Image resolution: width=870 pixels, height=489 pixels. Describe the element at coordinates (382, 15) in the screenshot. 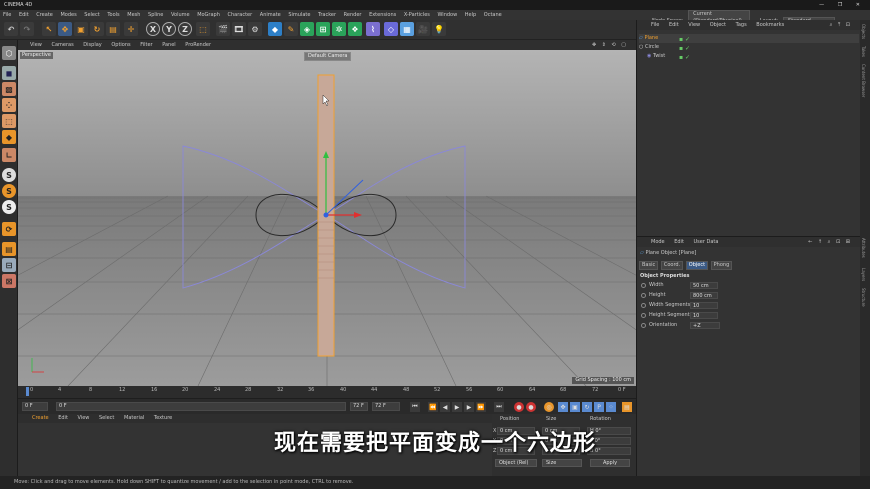

I see `menu-extensions: Extensions` at that location.